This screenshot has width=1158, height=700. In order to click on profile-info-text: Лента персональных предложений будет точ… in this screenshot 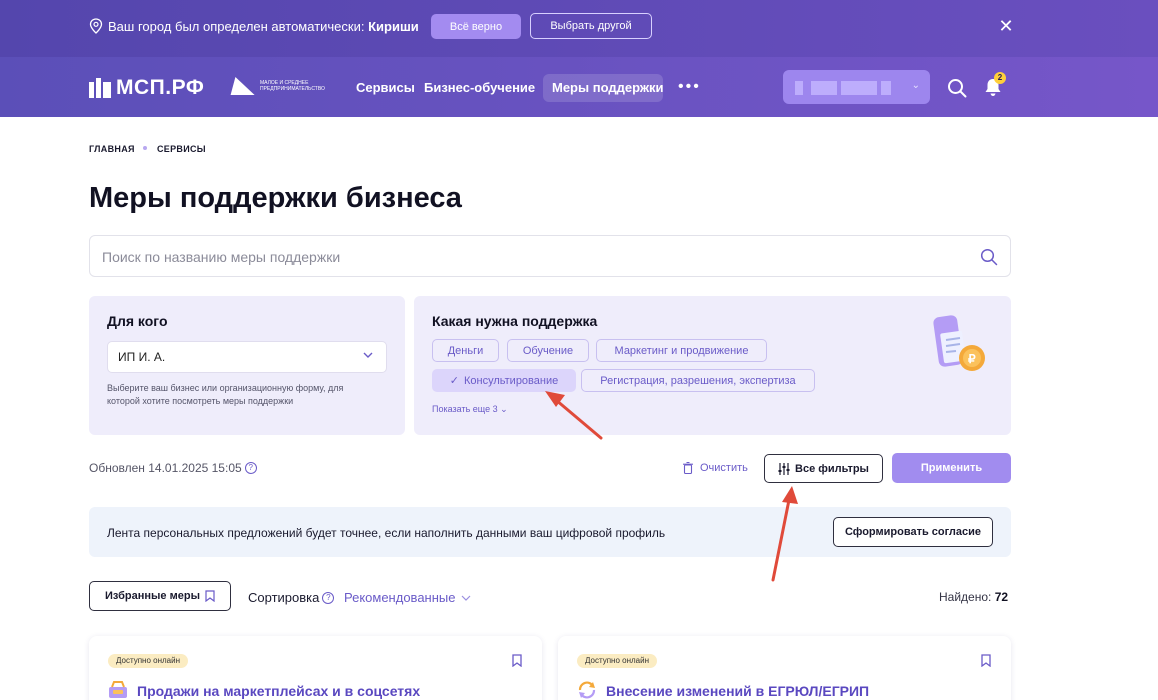, I will do `click(386, 533)`.